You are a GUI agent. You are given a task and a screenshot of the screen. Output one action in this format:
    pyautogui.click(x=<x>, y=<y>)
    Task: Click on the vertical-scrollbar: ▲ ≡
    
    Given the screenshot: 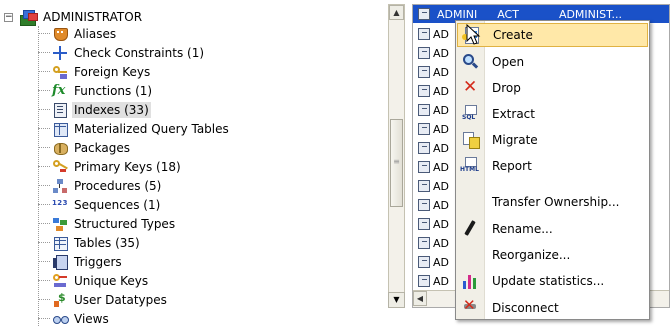 What is the action you would take?
    pyautogui.click(x=396, y=156)
    